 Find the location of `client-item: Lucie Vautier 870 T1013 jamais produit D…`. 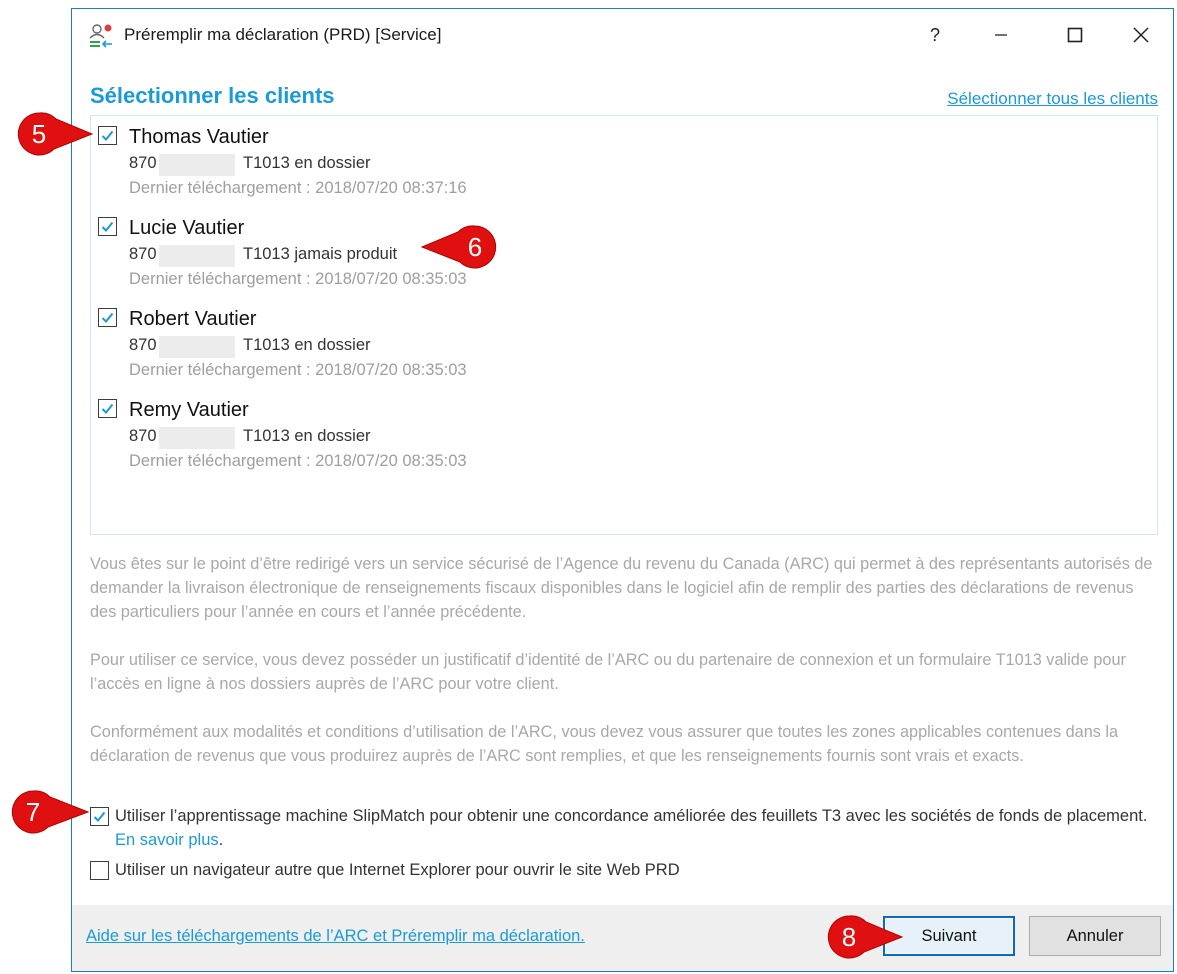

client-item: Lucie Vautier 870 T1013 jamais produit D… is located at coordinates (624, 251).